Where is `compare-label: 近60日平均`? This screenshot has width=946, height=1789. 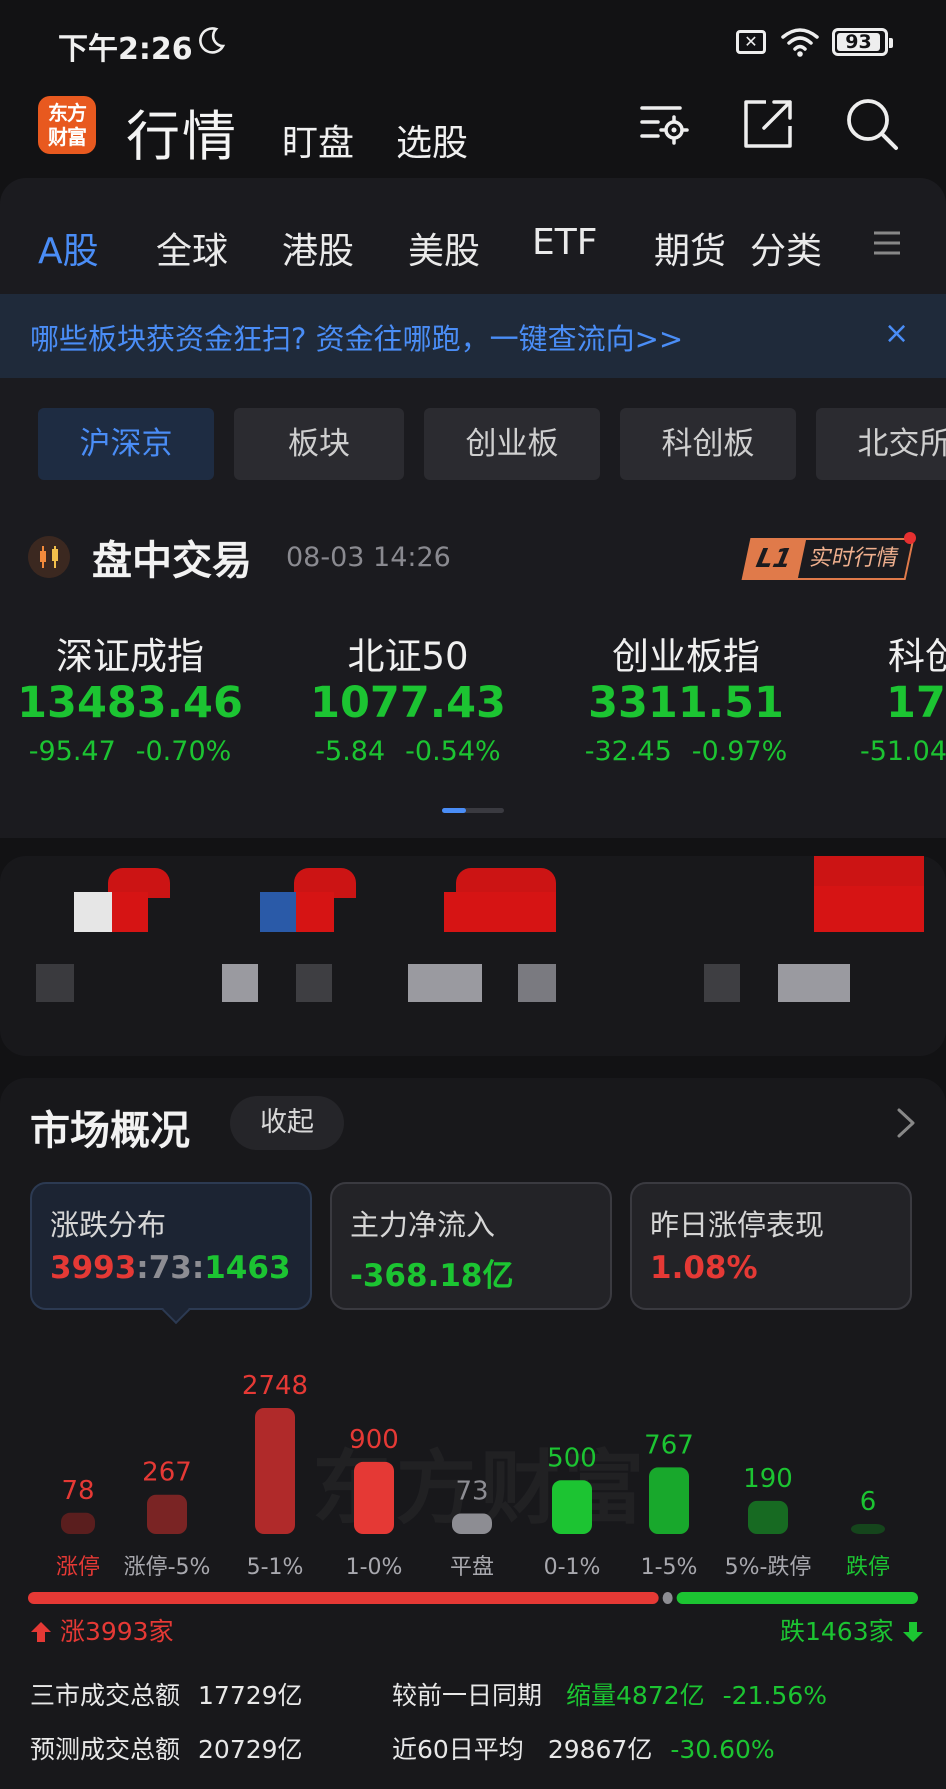
compare-label: 近60日平均 is located at coordinates (458, 1749).